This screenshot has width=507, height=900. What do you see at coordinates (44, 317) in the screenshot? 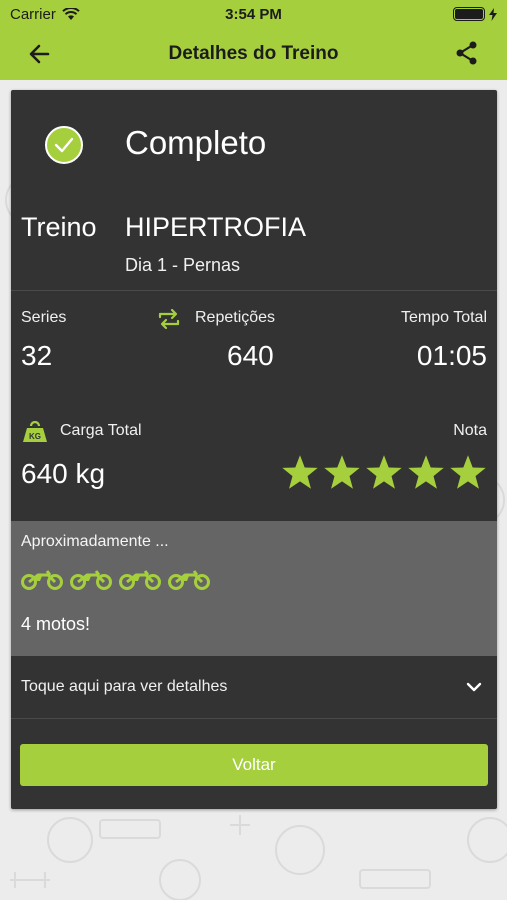
I see `series-label: Series` at bounding box center [44, 317].